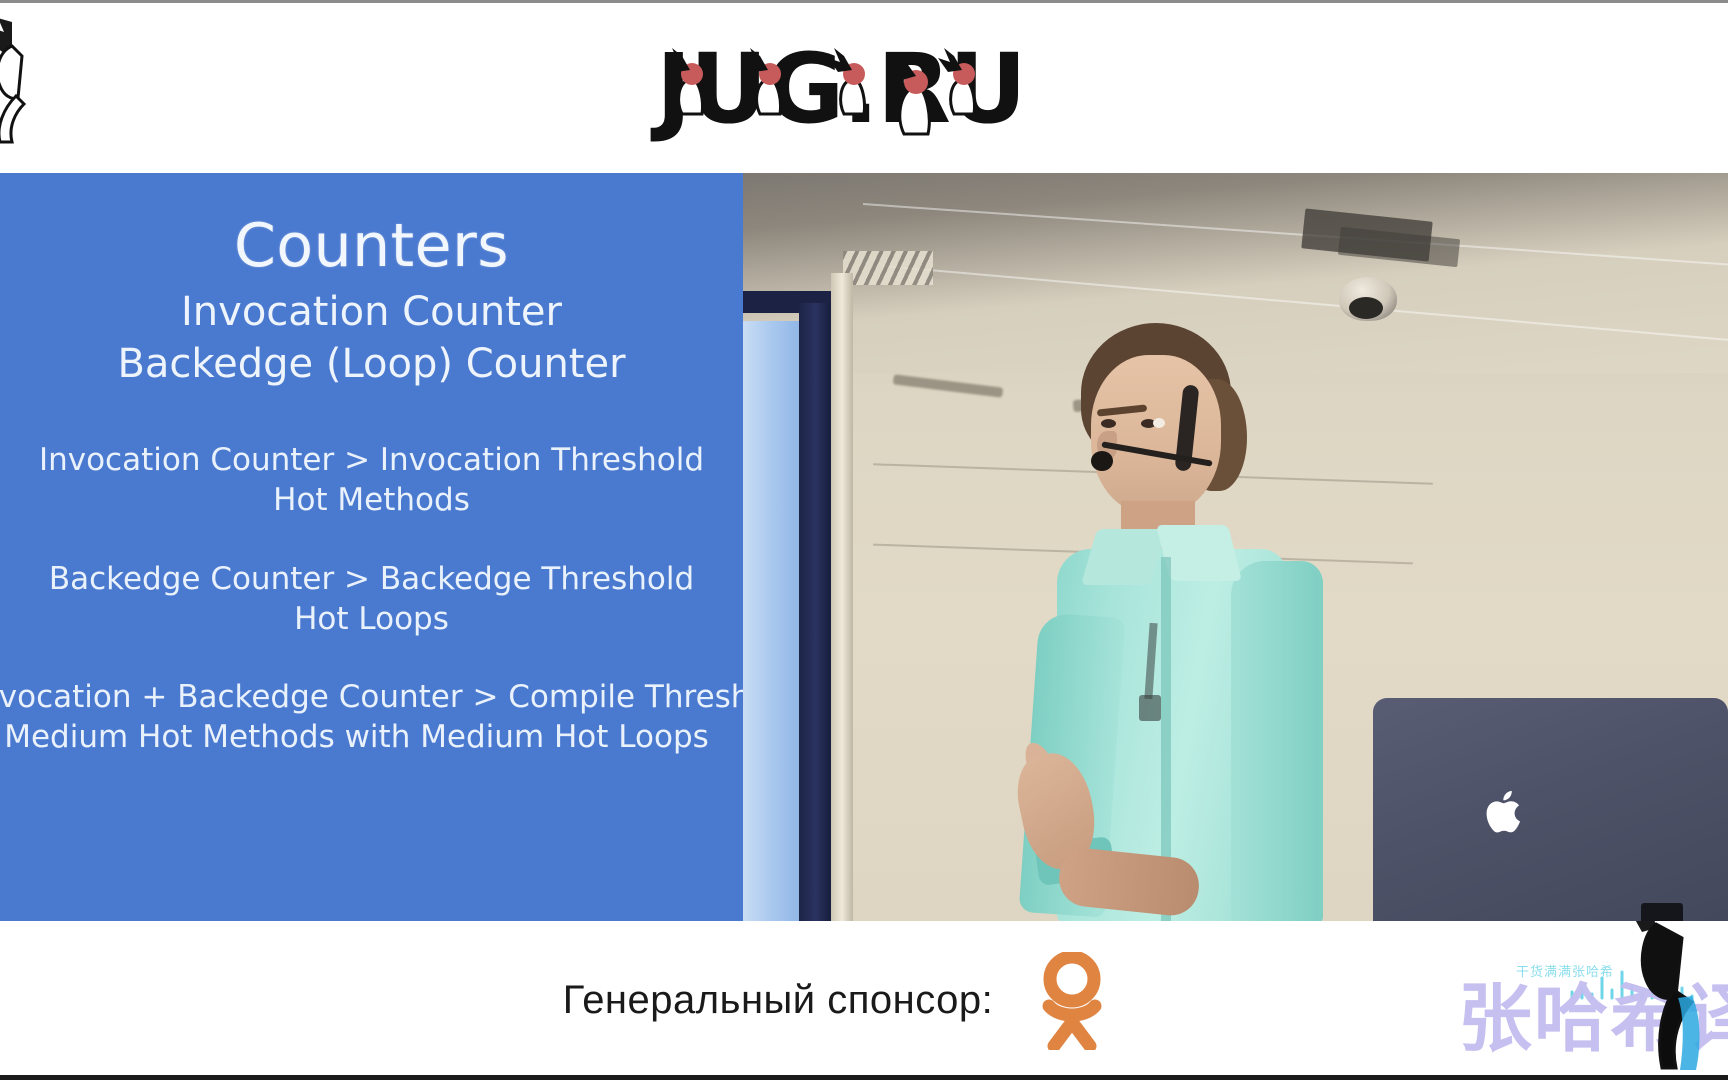 The height and width of the screenshot is (1080, 1728). I want to click on jugru-logo: JUG.RU, so click(864, 86).